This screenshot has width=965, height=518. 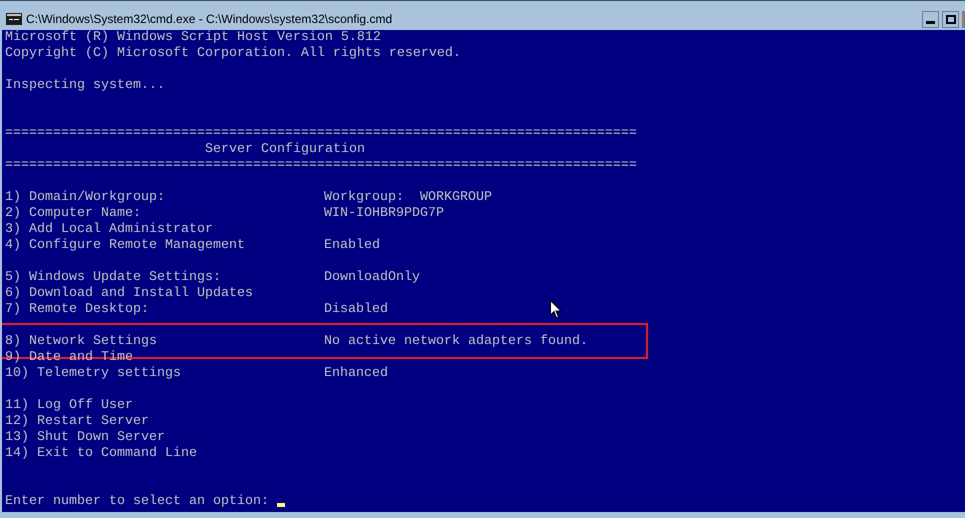 I want to click on input-prompt: Enter number to select an option:, so click(x=137, y=501).